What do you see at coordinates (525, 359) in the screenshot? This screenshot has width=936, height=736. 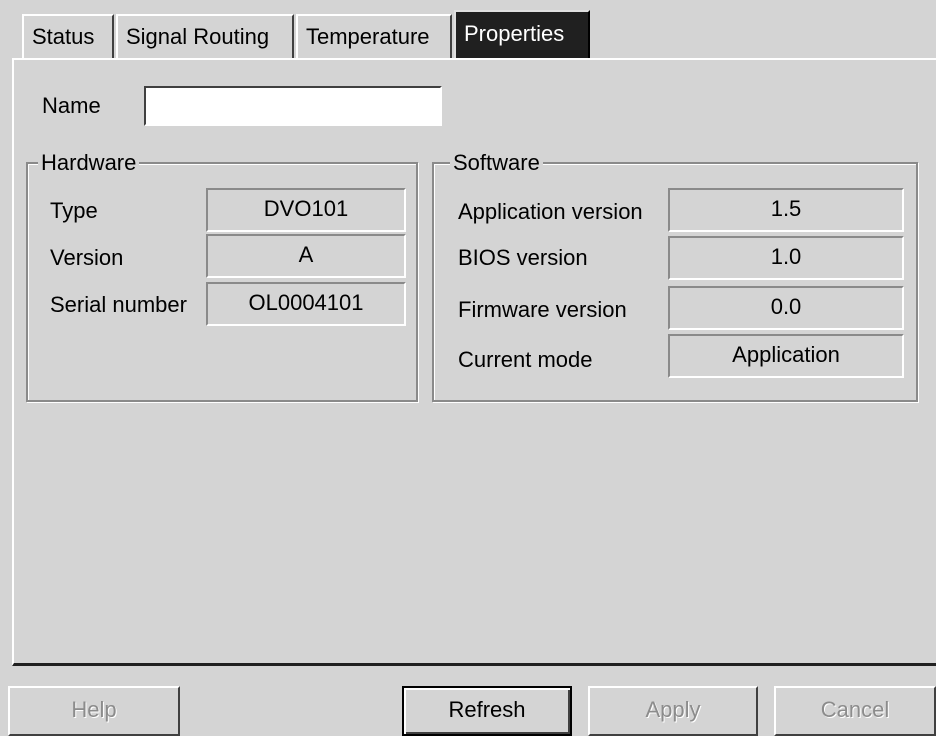 I see `current-mode-label: Current mode` at bounding box center [525, 359].